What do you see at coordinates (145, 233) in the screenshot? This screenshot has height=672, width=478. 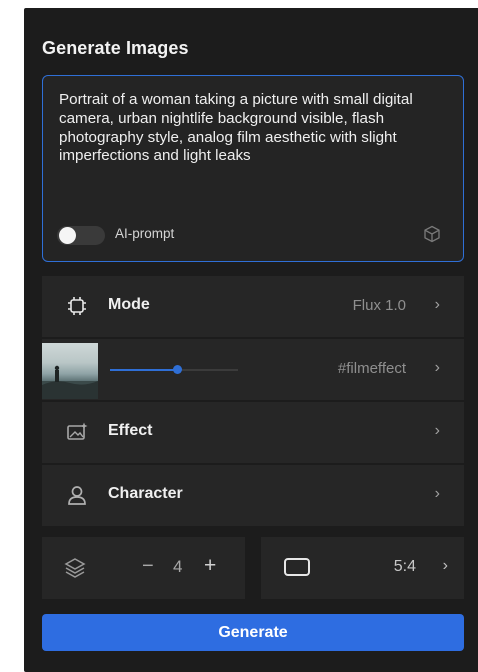 I see `ai-prompt-label: AI-prompt` at bounding box center [145, 233].